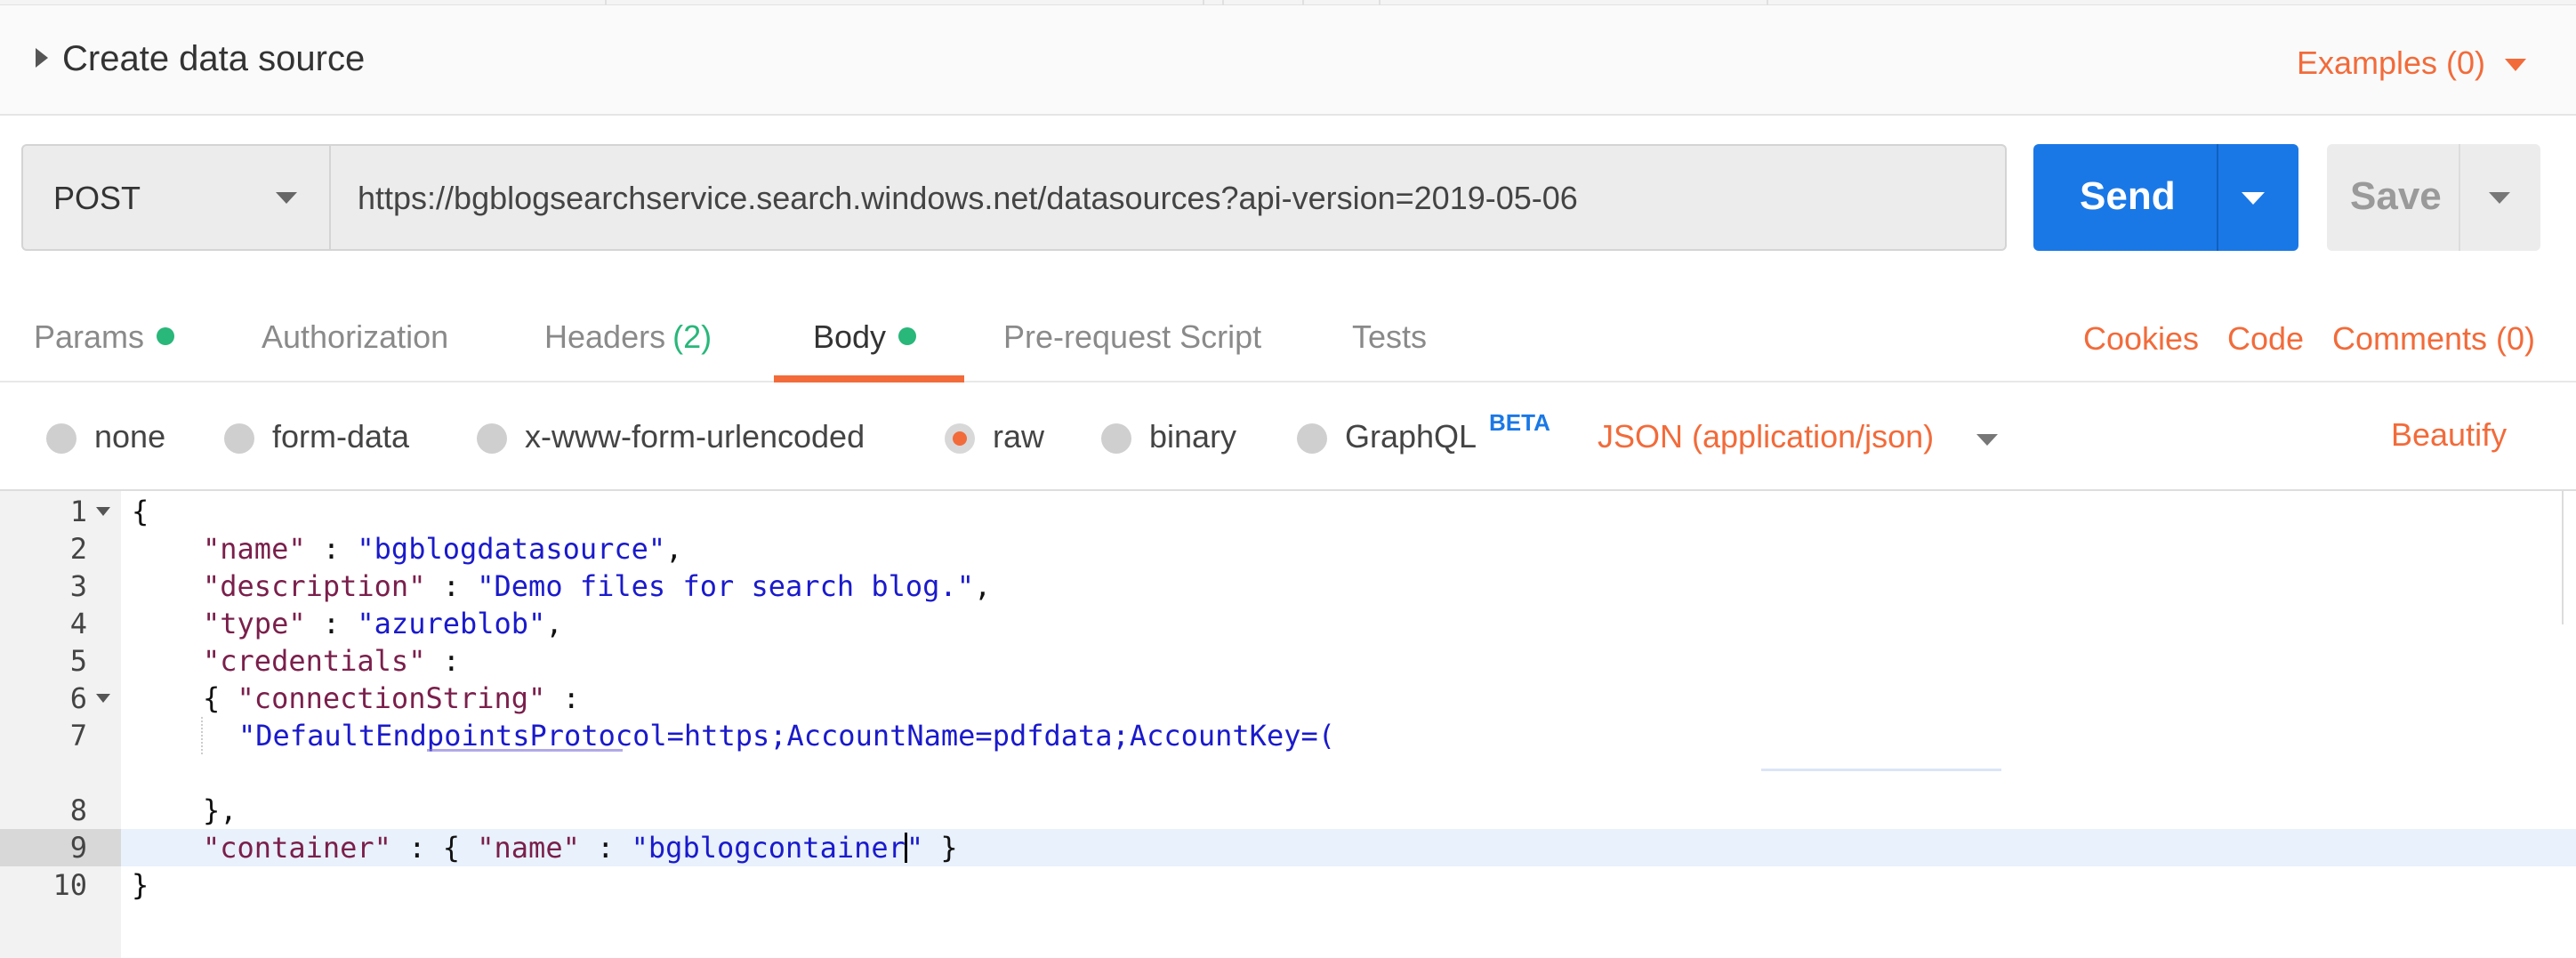  What do you see at coordinates (1312, 438) in the screenshot?
I see `radio-graphql` at bounding box center [1312, 438].